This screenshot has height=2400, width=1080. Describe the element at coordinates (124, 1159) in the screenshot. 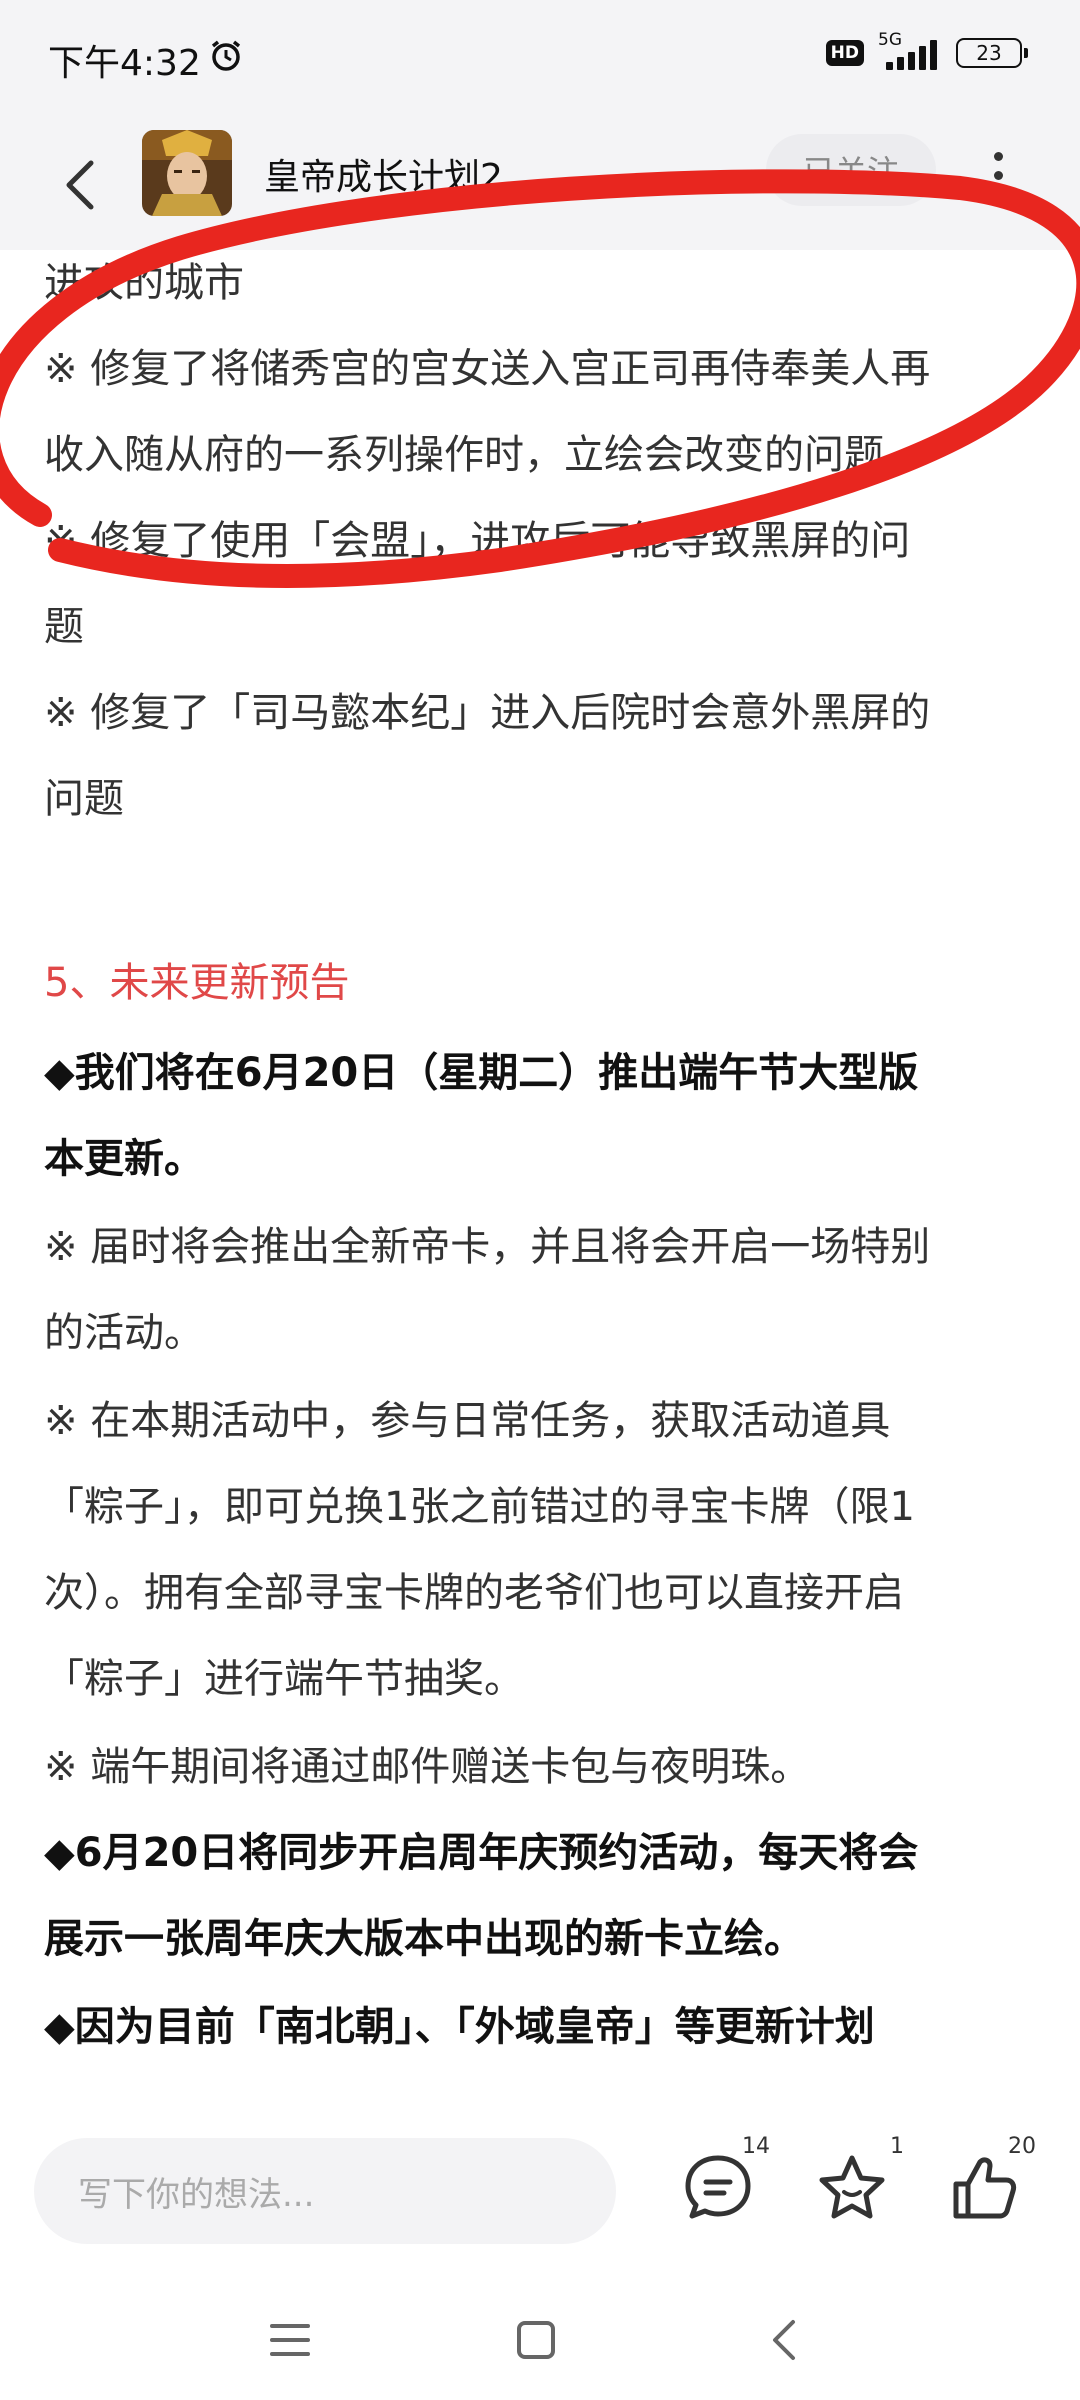

I see `bold-paragraph-line: 本更新。` at that location.